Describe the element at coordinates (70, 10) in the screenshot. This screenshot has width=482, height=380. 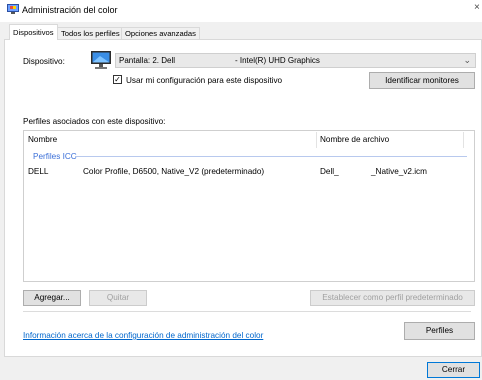
I see `window-title: Administración del color` at that location.